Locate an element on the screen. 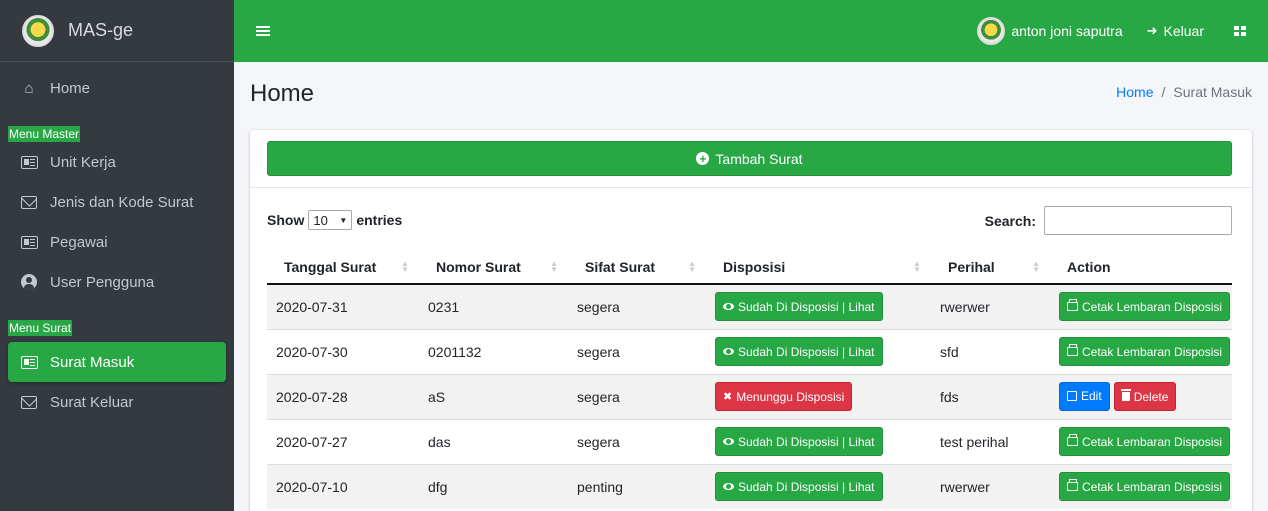 The image size is (1268, 511). column-header-sifat: Sifat Surat ▲ ▼ is located at coordinates (637, 267).